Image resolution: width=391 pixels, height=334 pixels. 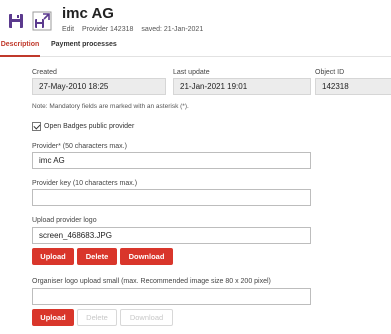 I want to click on provider-id-label: Provider 142318, so click(x=108, y=29).